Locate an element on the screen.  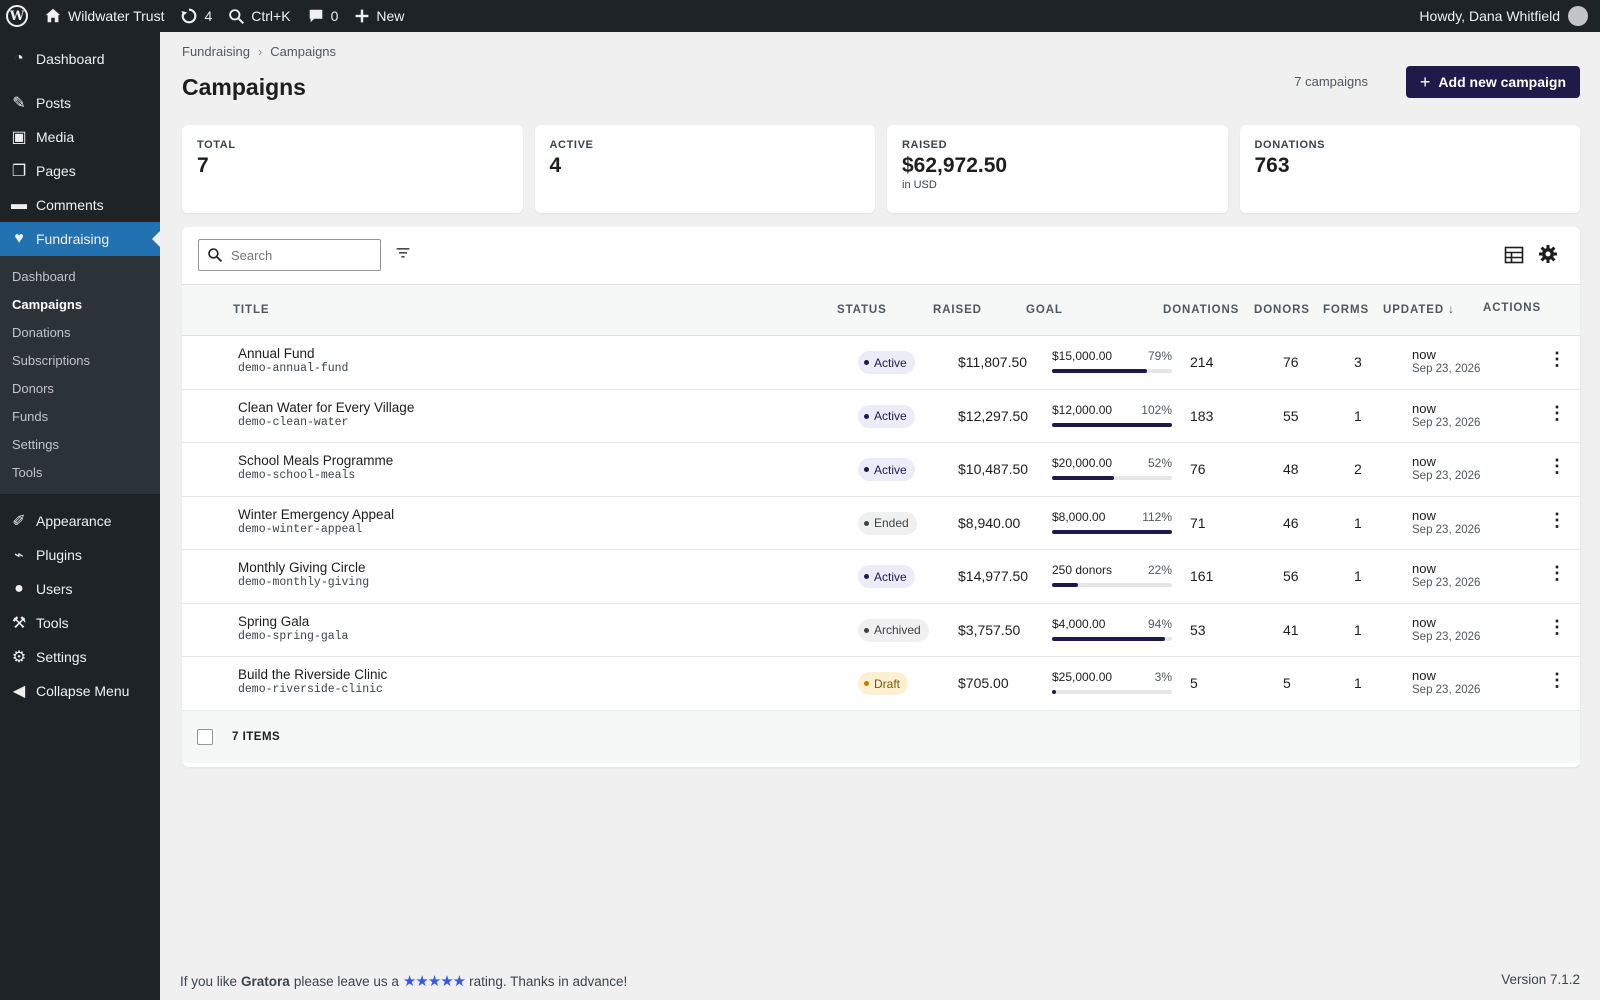
campaign-count: 7 campaigns is located at coordinates (1331, 81).